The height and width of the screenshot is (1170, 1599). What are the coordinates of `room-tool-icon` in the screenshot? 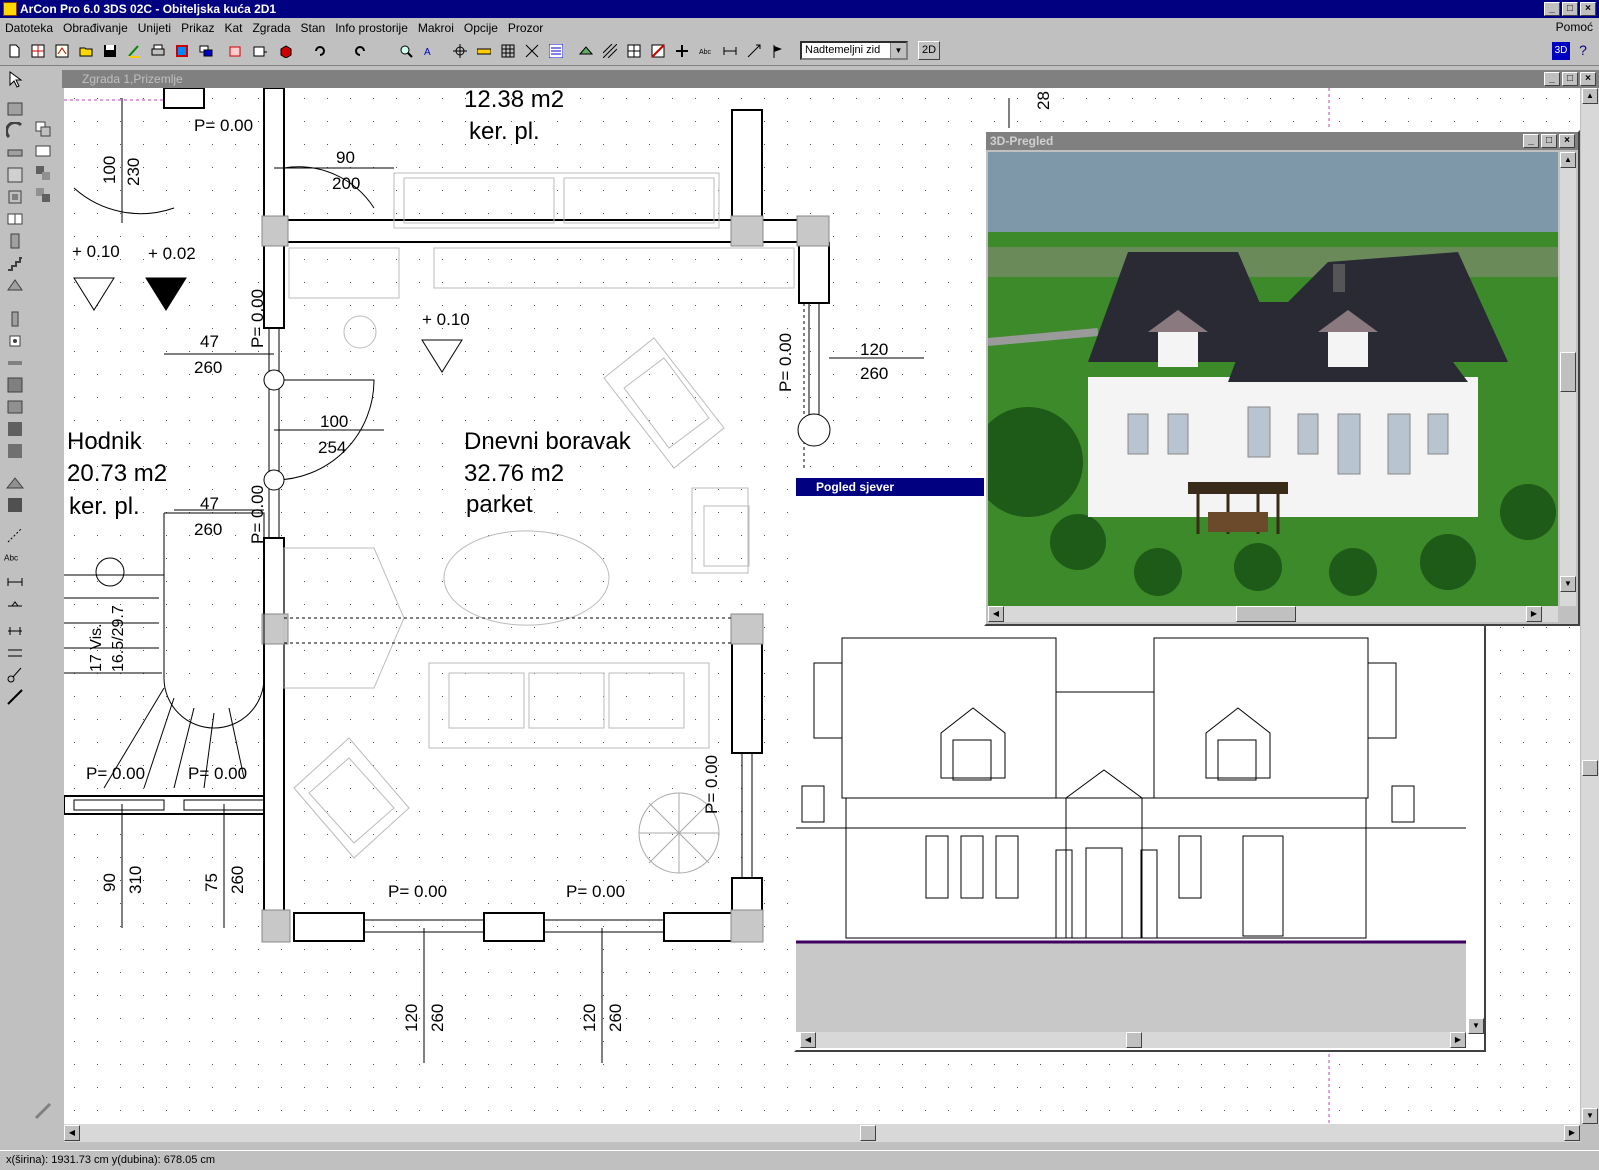 It's located at (15, 175).